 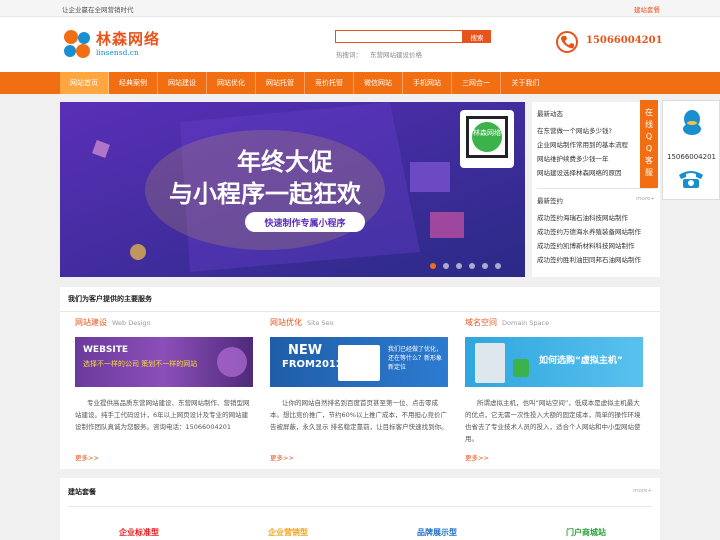 What do you see at coordinates (305, 350) in the screenshot?
I see `service-image-big: NEW` at bounding box center [305, 350].